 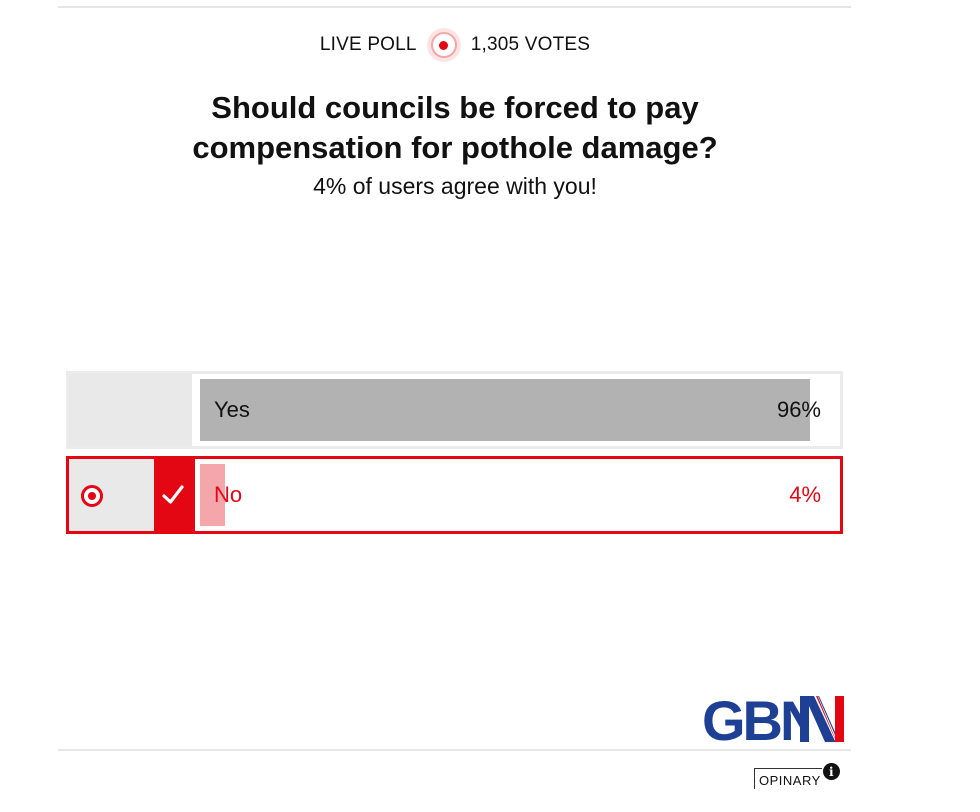 I want to click on question-line-2: compensation for pothole damage?, so click(x=455, y=147).